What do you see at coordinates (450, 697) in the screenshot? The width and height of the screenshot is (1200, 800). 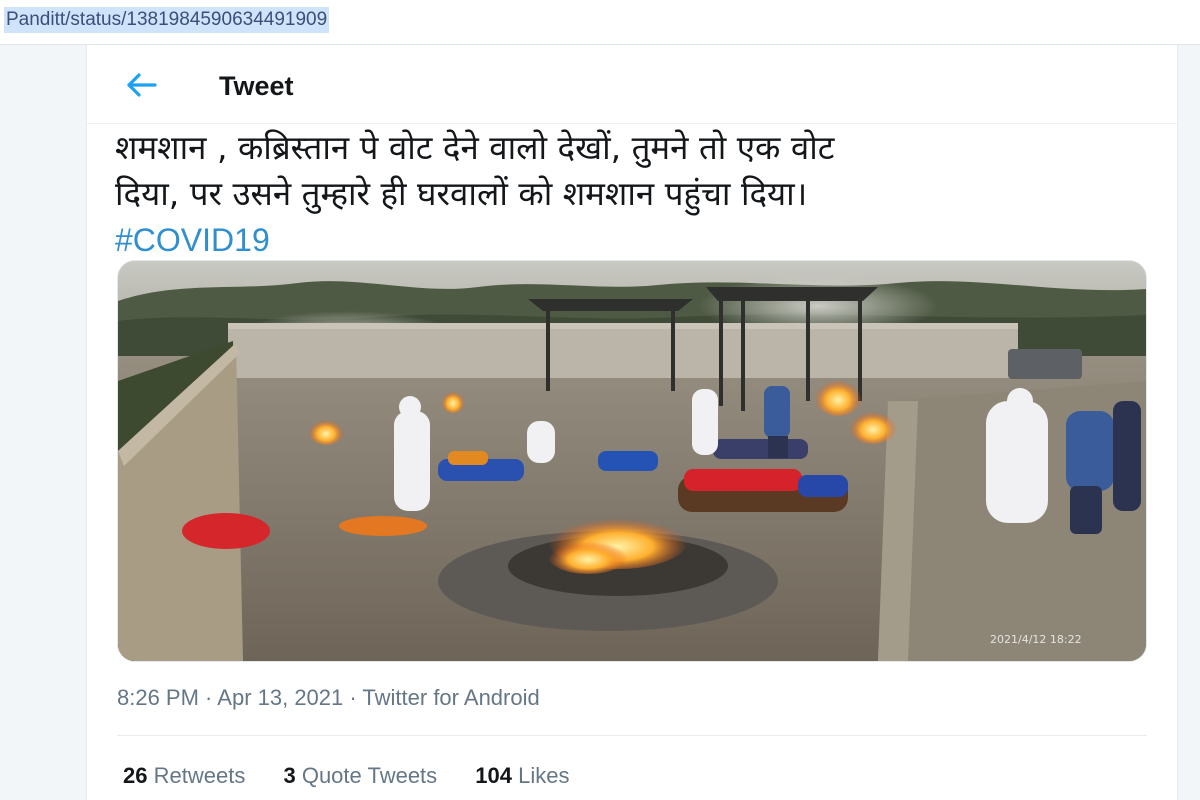 I see `tweet-source-link: Twitter for Android` at bounding box center [450, 697].